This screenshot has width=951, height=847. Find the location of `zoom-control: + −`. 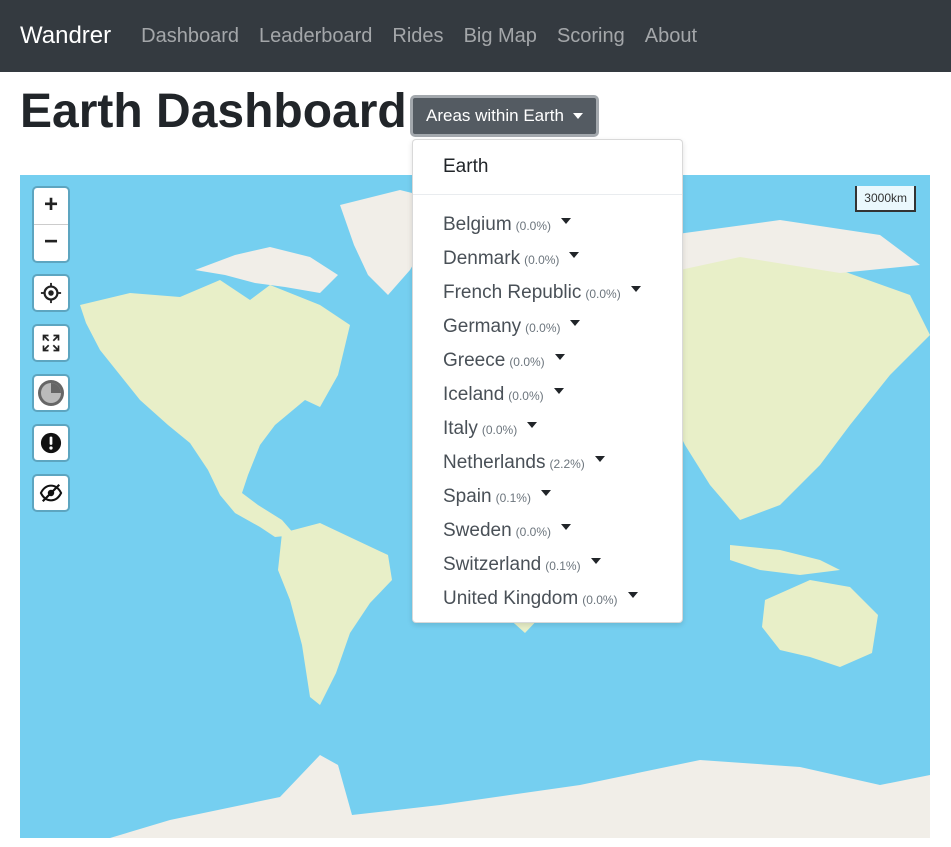

zoom-control: + − is located at coordinates (51, 224).